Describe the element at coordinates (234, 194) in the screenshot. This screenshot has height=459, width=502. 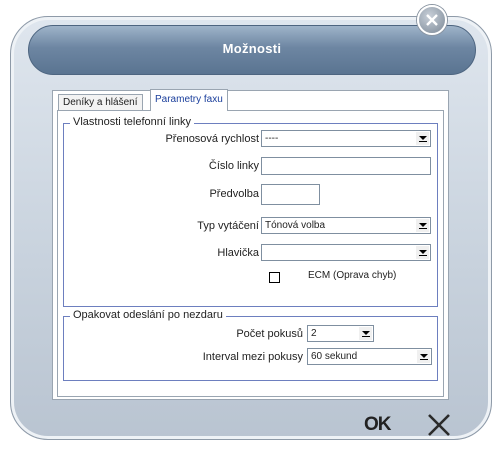
I see `prefix-label: Předvolba` at that location.